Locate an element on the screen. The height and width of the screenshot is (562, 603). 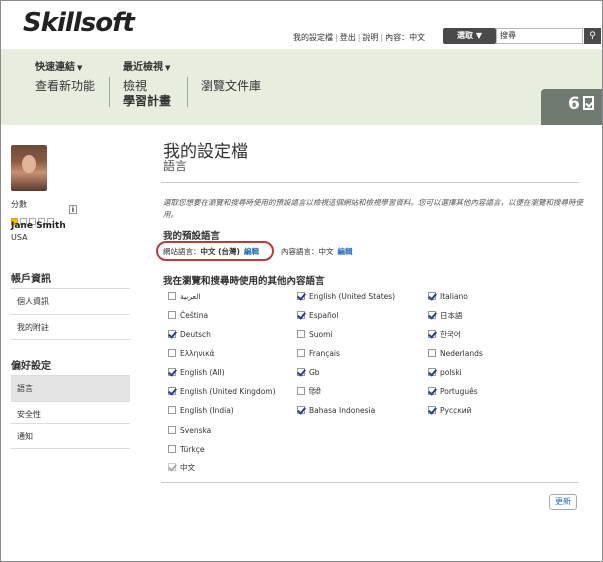
learning-plan-link: 學習計畫 is located at coordinates (147, 100).